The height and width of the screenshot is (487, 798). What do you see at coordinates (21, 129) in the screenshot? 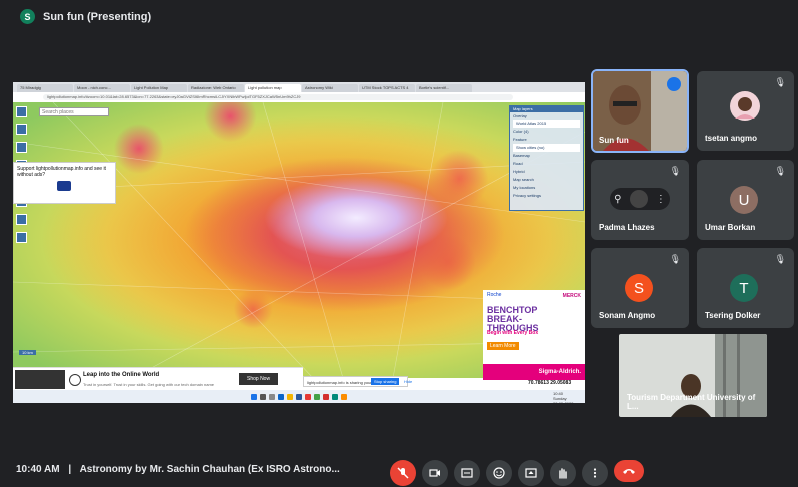
I see `zoom-out-icon` at bounding box center [21, 129].